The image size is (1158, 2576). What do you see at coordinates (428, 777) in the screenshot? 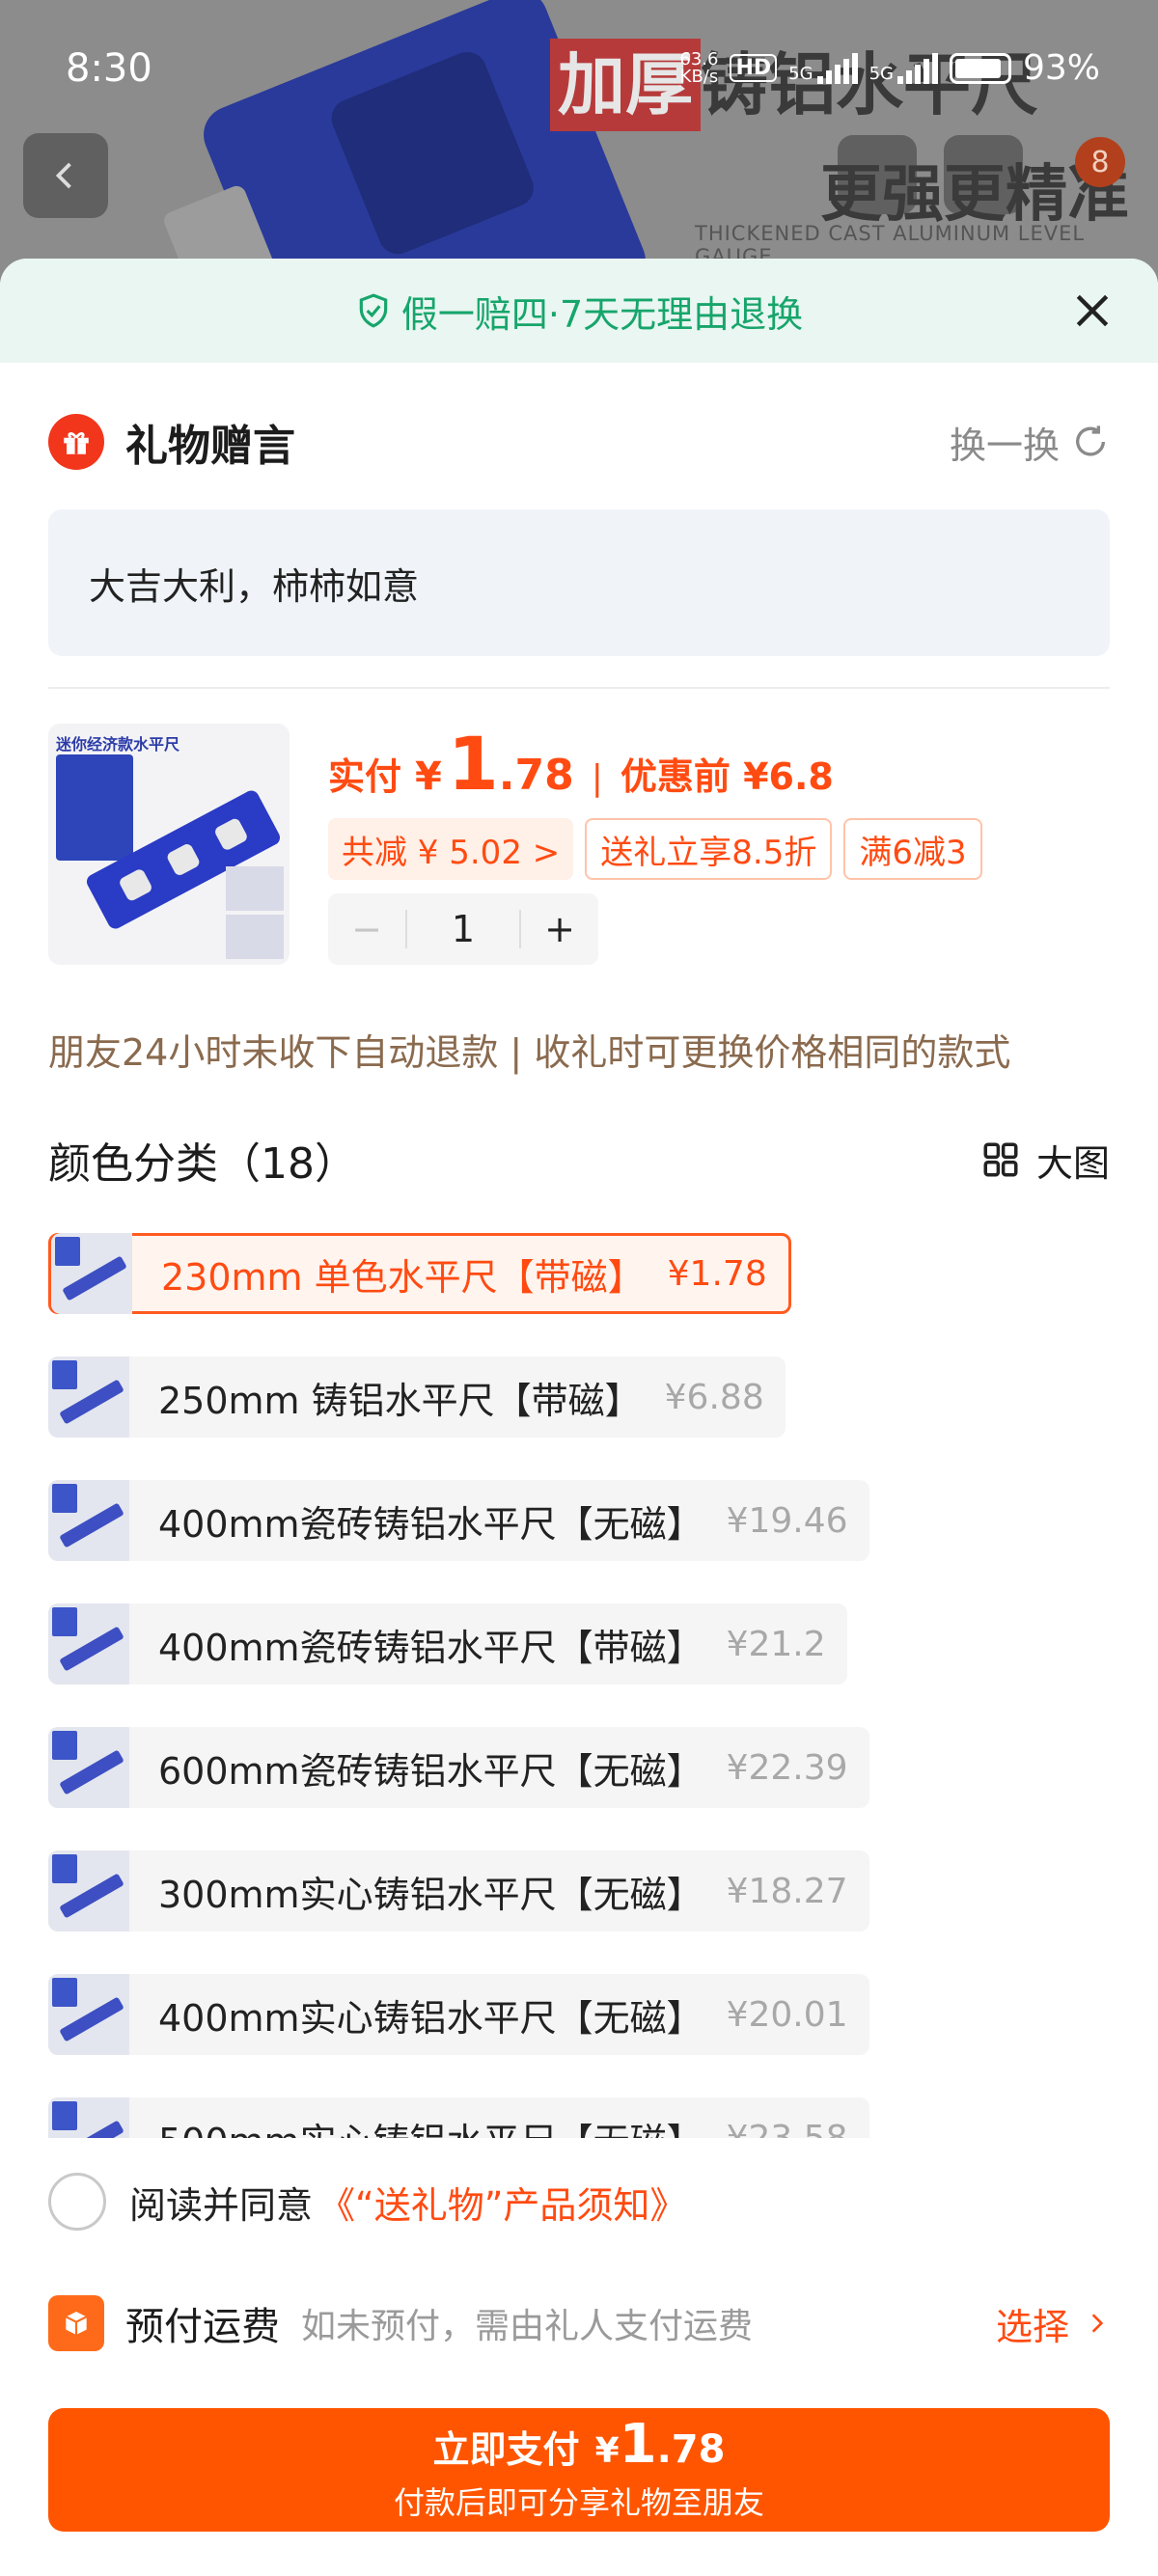
I see `price-currency: ¥` at bounding box center [428, 777].